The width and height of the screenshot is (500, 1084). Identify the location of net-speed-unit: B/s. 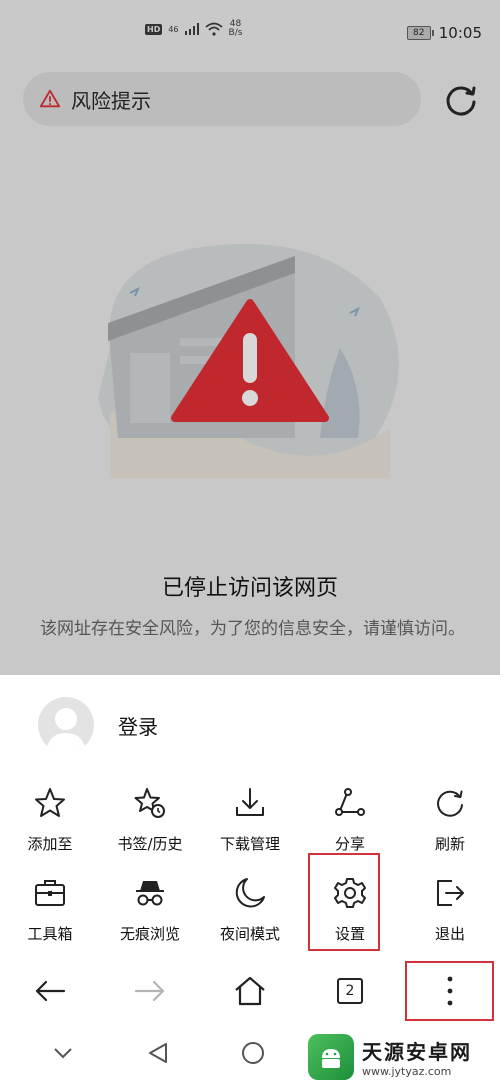
(235, 33).